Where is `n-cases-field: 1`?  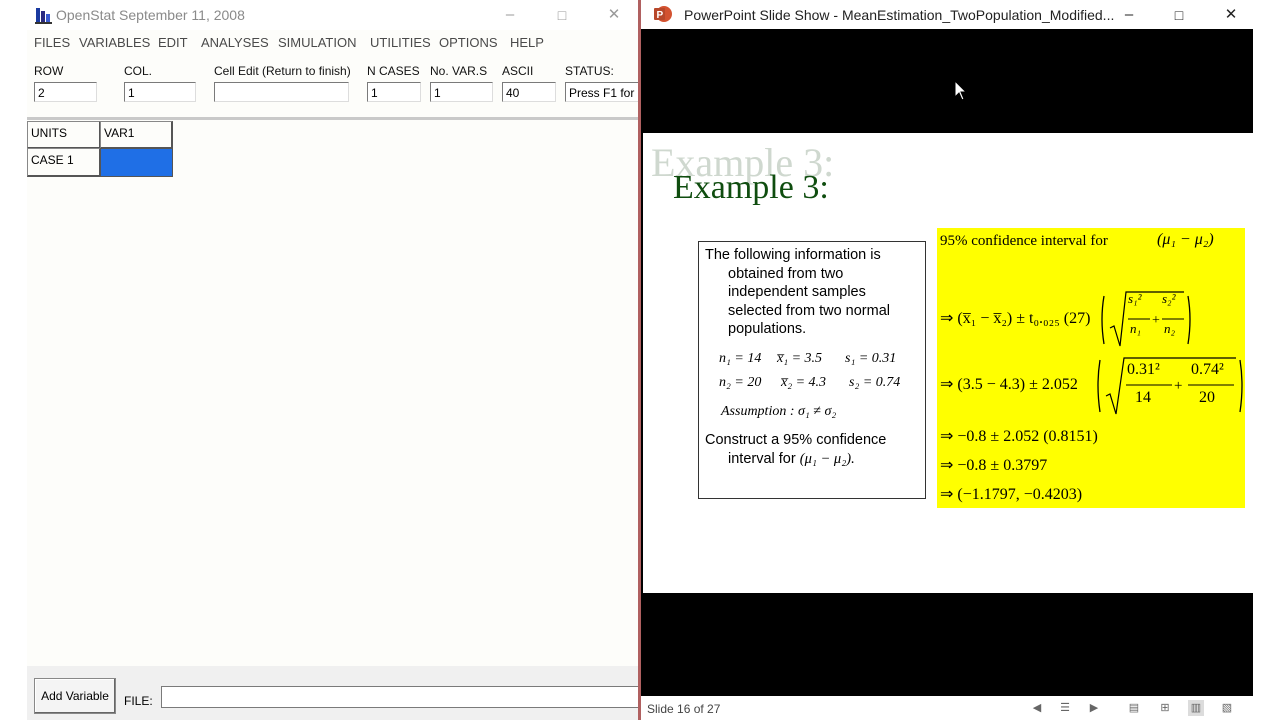
n-cases-field: 1 is located at coordinates (394, 92).